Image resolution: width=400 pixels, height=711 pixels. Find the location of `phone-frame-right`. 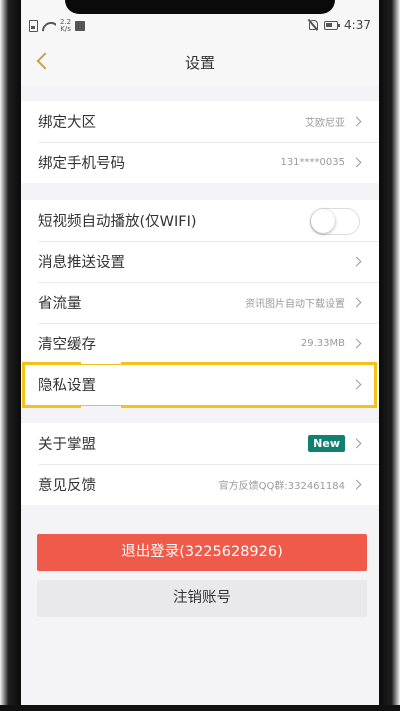

phone-frame-right is located at coordinates (389, 355).